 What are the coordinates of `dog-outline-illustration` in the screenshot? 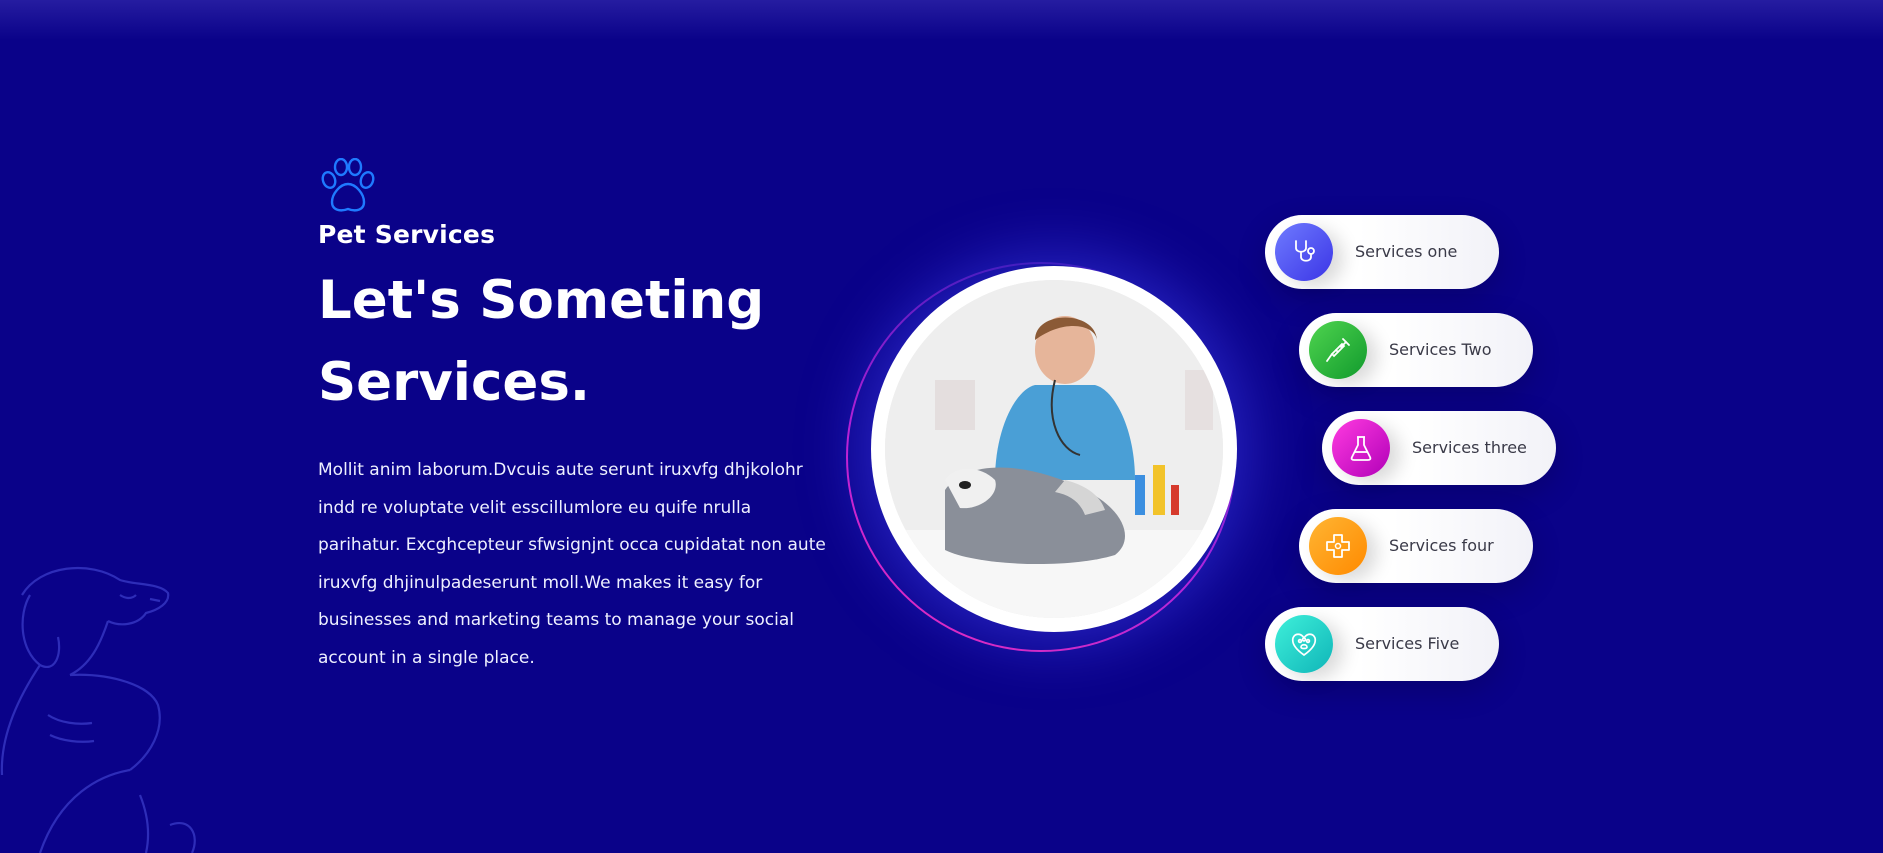 It's located at (98, 709).